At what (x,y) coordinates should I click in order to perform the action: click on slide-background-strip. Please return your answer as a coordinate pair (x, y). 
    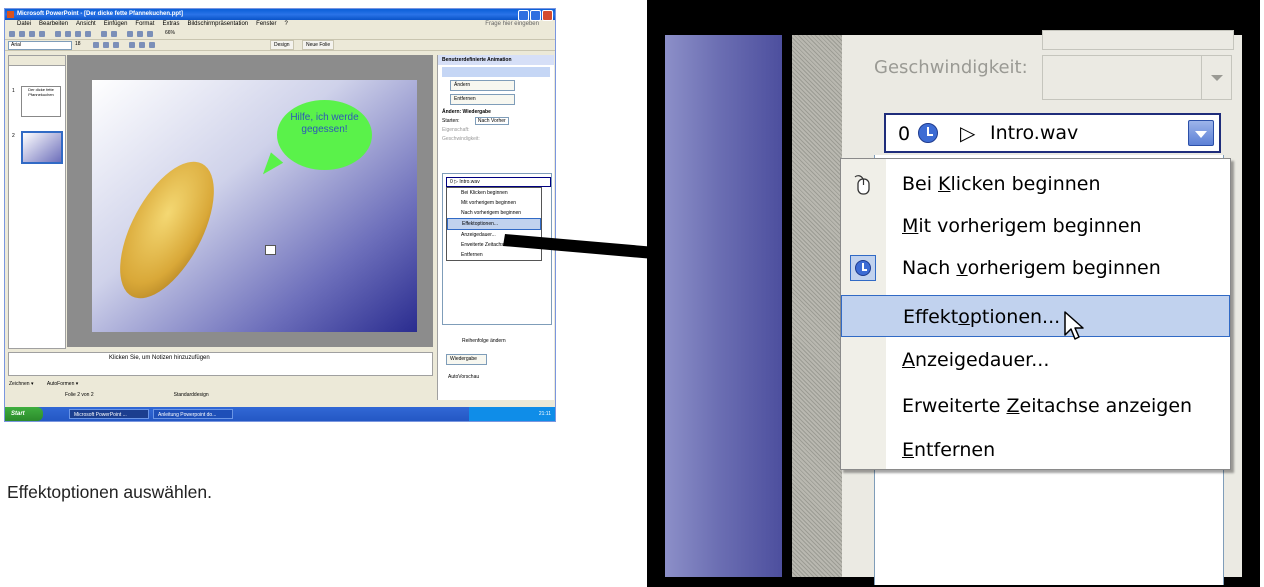
    Looking at the image, I should click on (723, 306).